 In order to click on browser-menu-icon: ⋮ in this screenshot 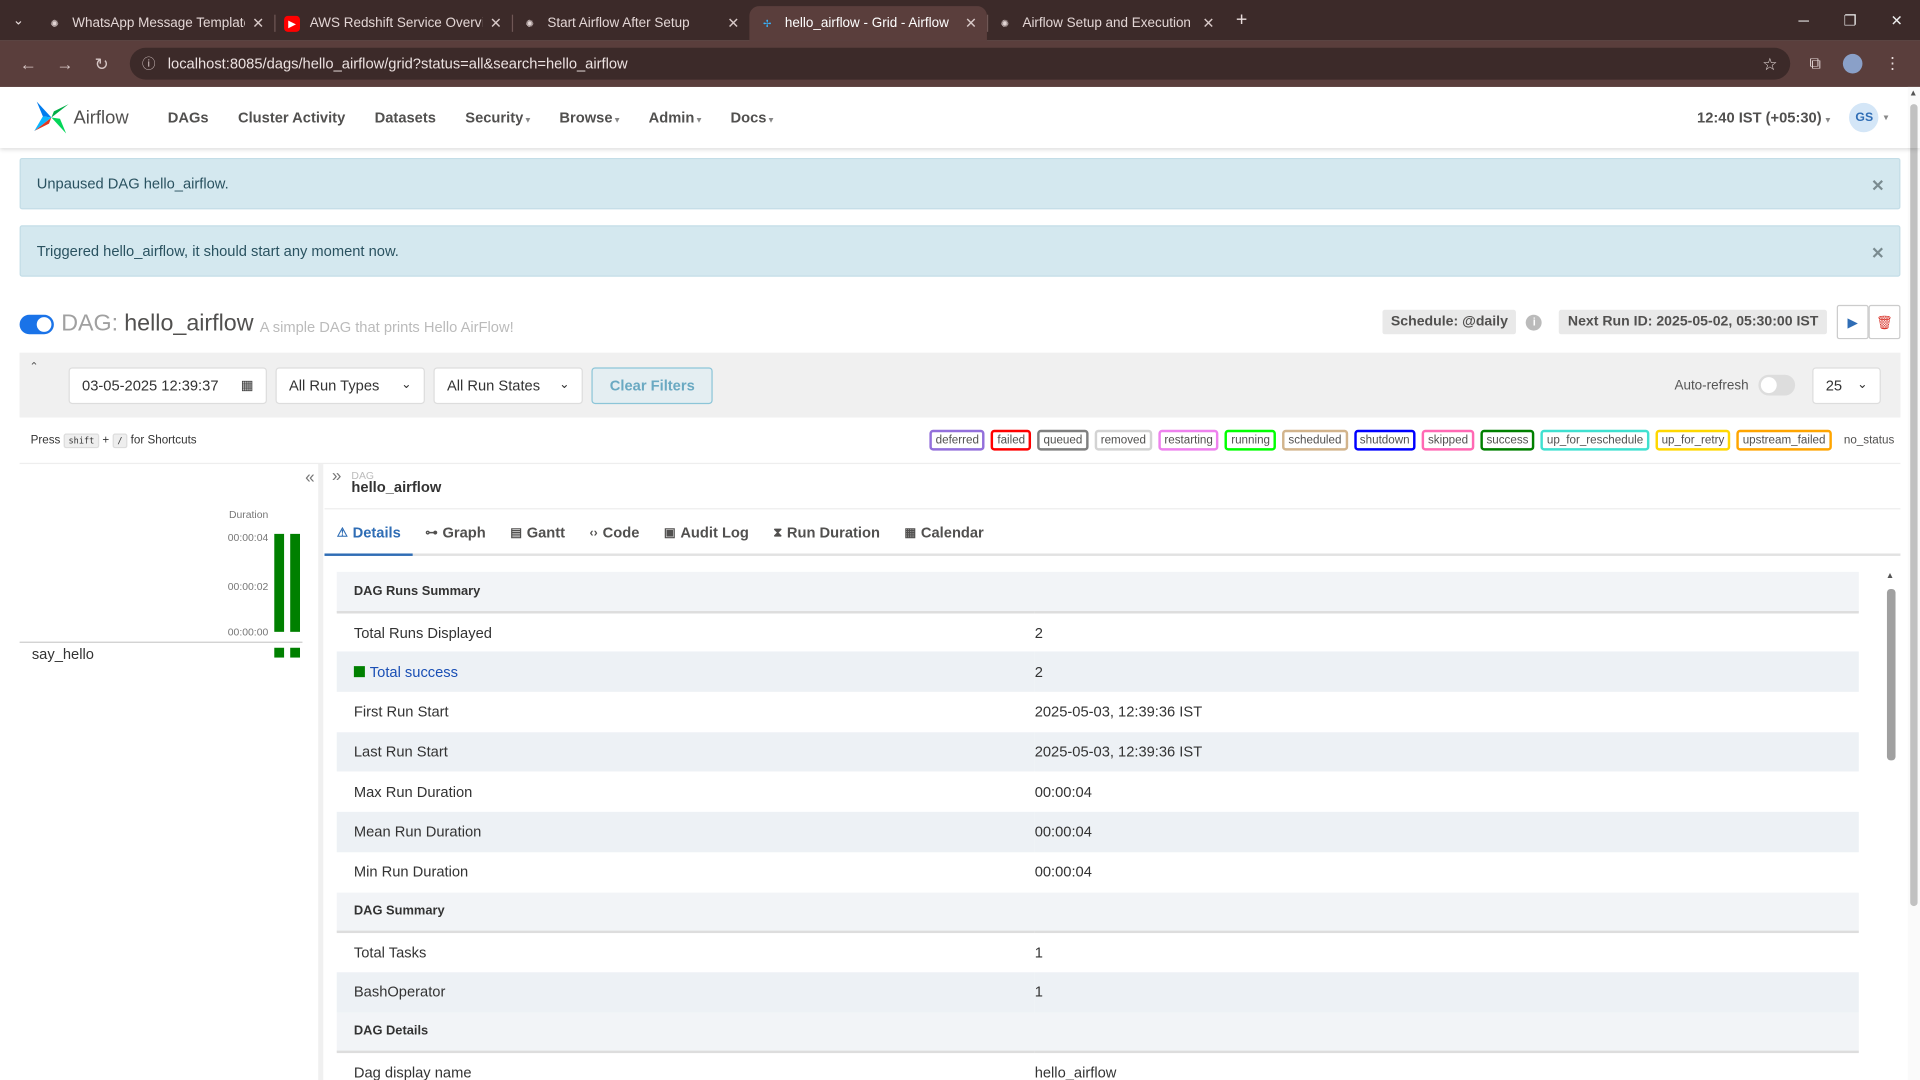, I will do `click(1893, 64)`.